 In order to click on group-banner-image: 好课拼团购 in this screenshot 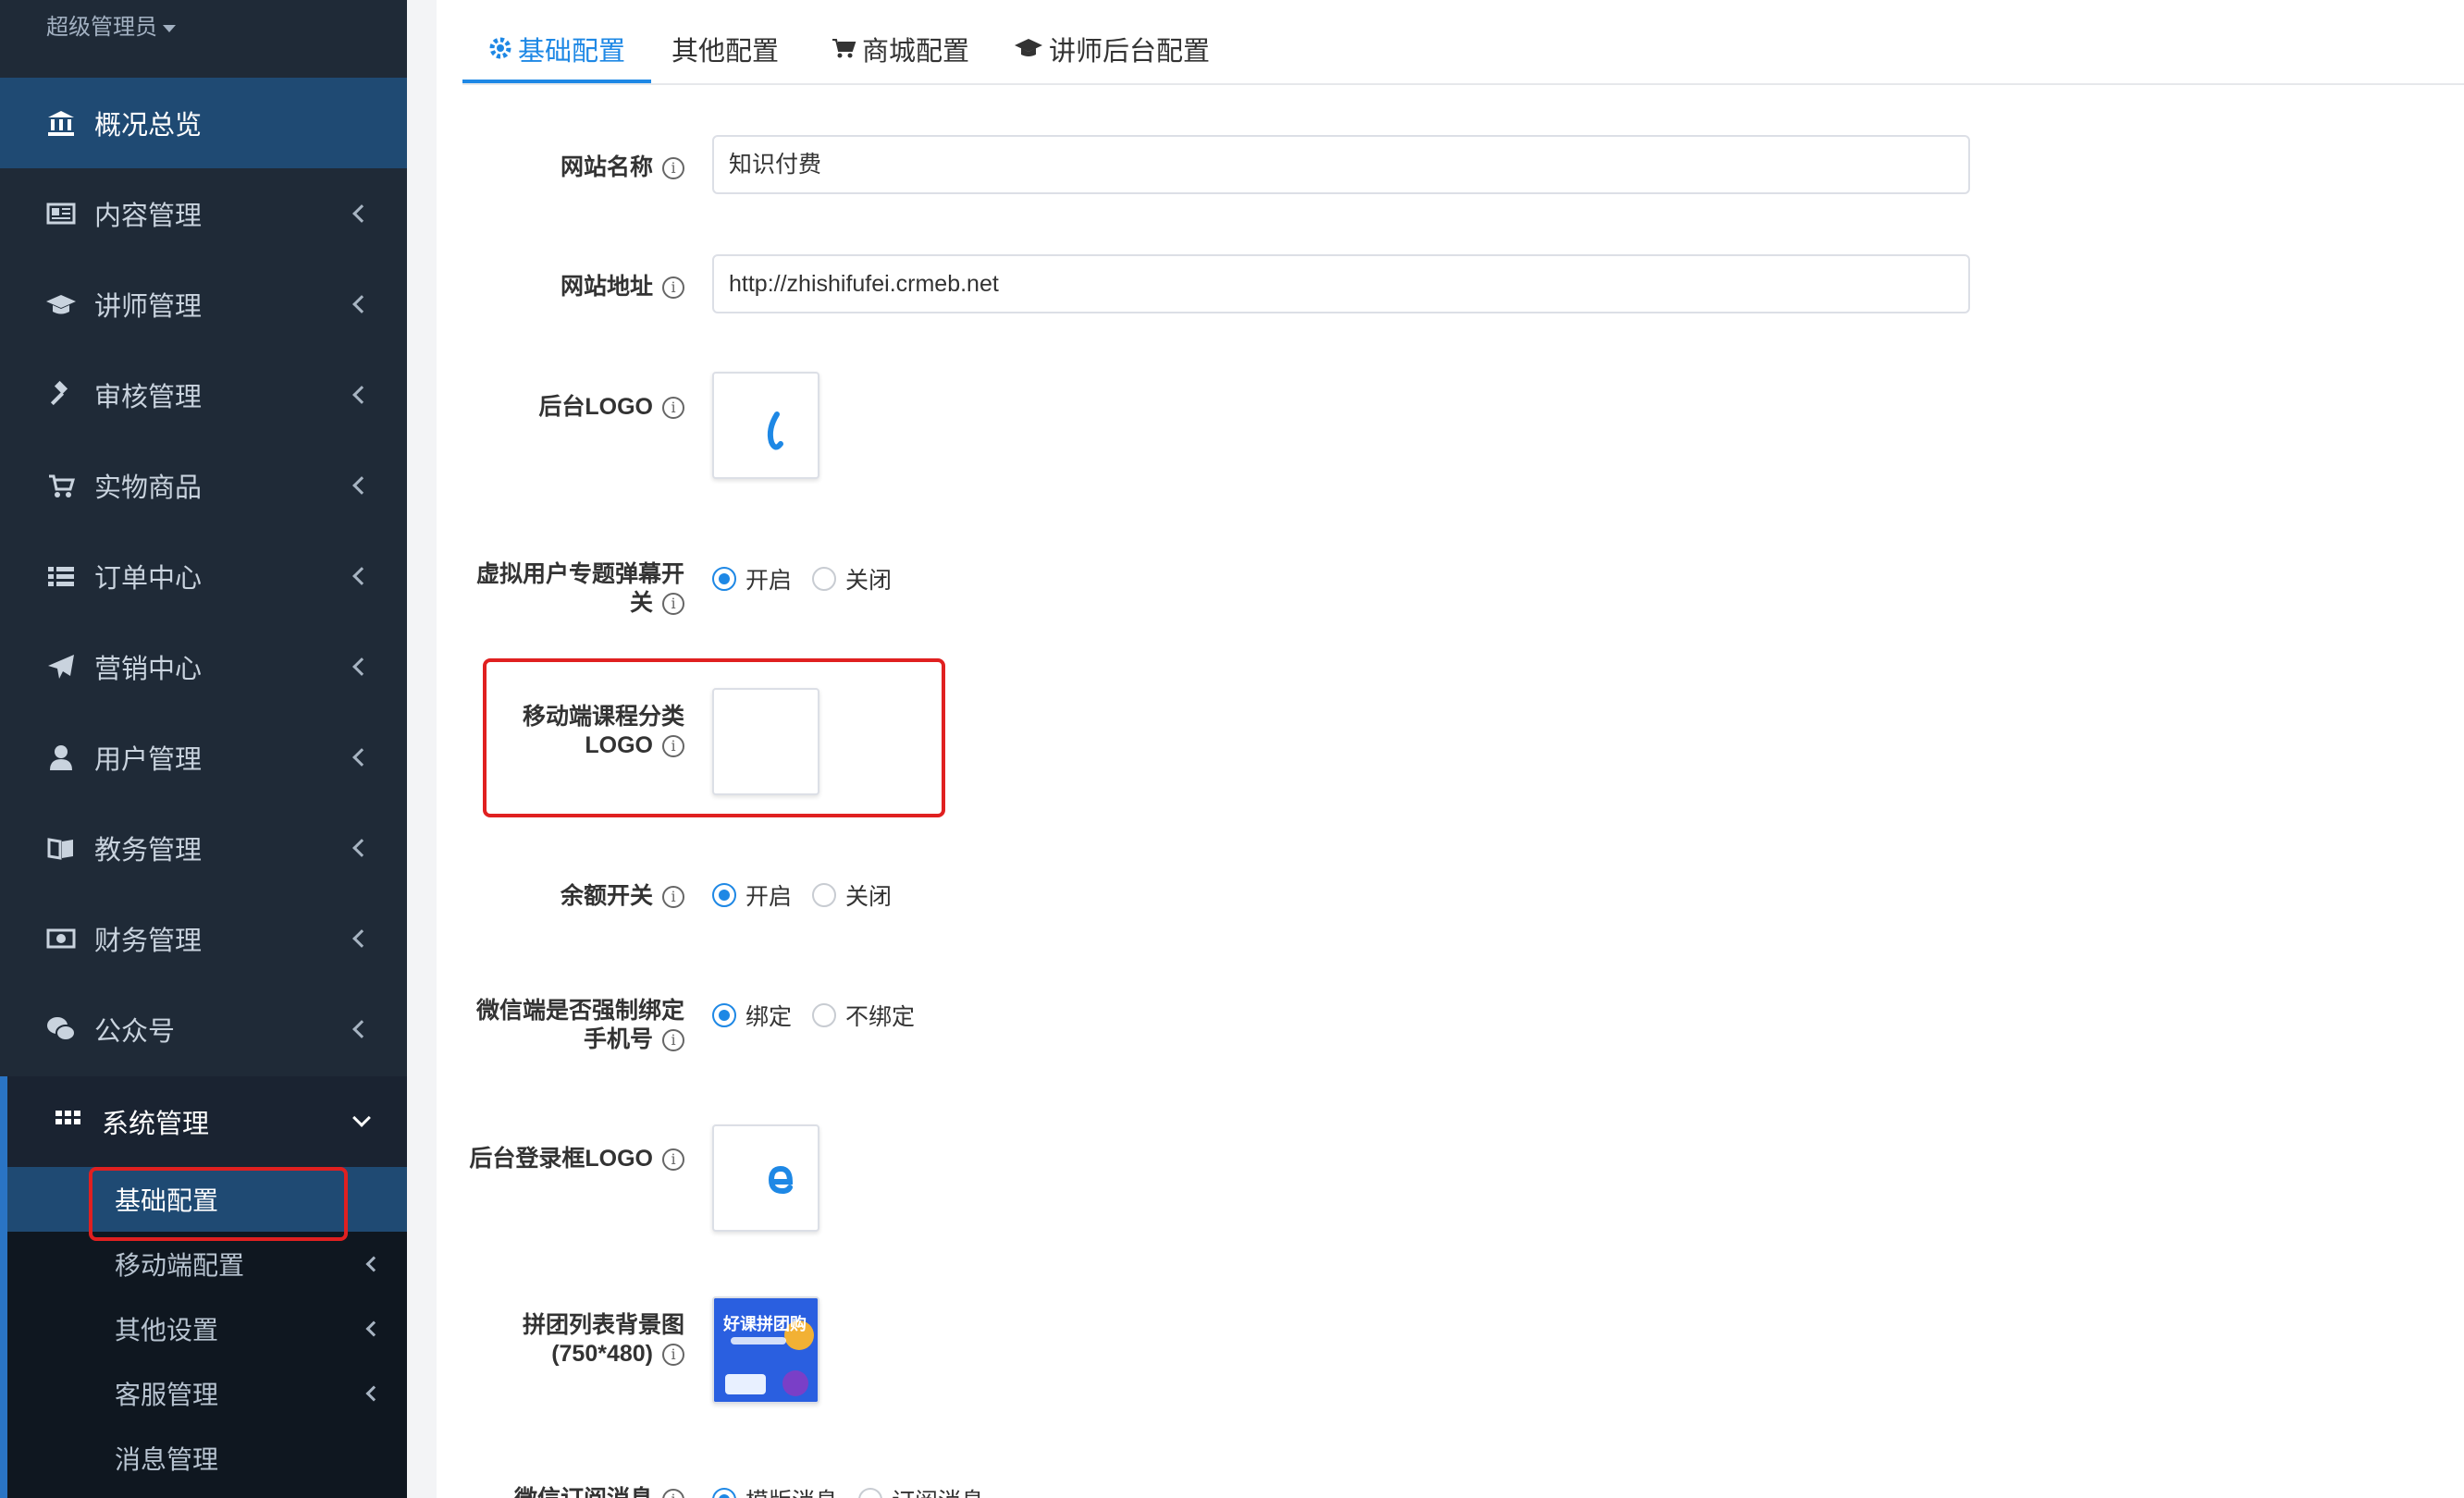, I will do `click(766, 1350)`.